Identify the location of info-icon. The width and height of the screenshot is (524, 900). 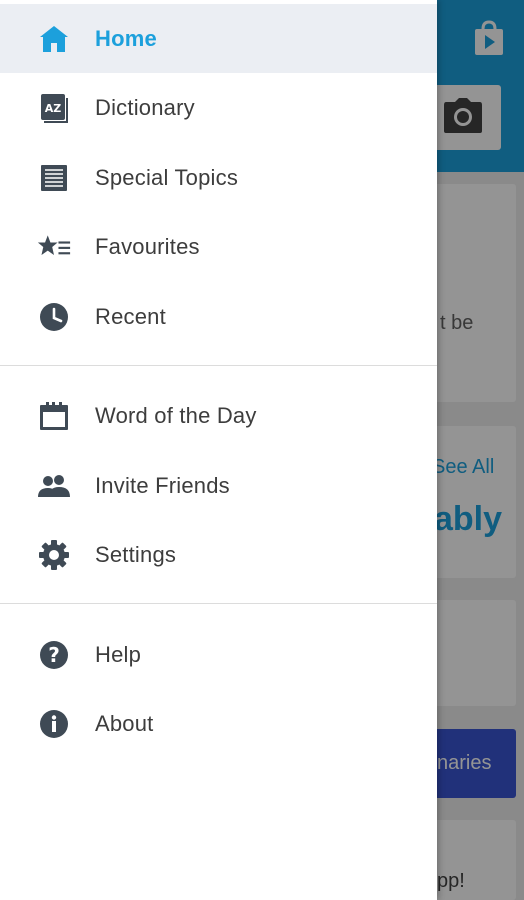
(54, 724).